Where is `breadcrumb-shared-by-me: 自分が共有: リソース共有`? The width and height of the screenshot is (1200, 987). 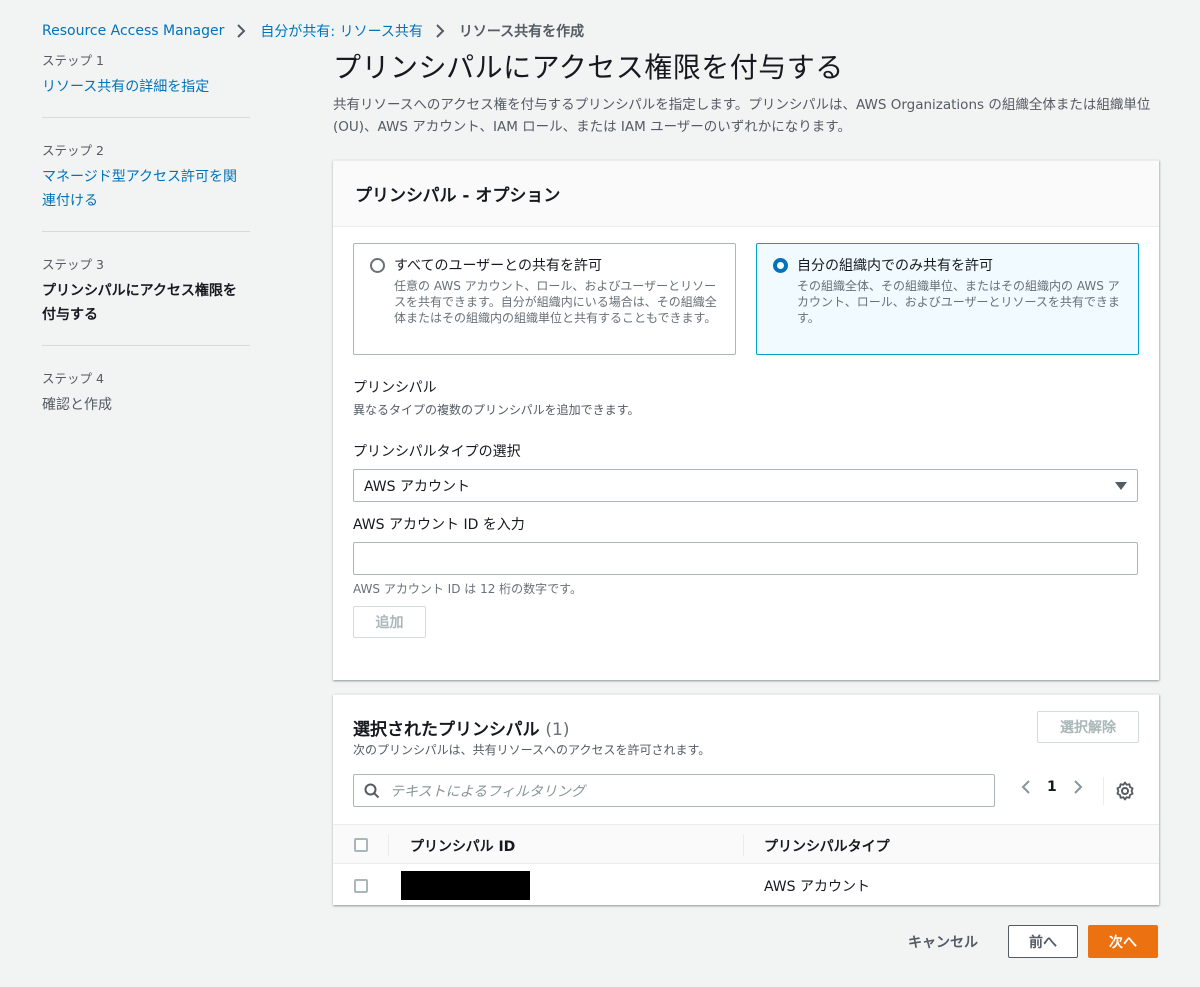
breadcrumb-shared-by-me: 自分が共有: リソース共有 is located at coordinates (341, 31).